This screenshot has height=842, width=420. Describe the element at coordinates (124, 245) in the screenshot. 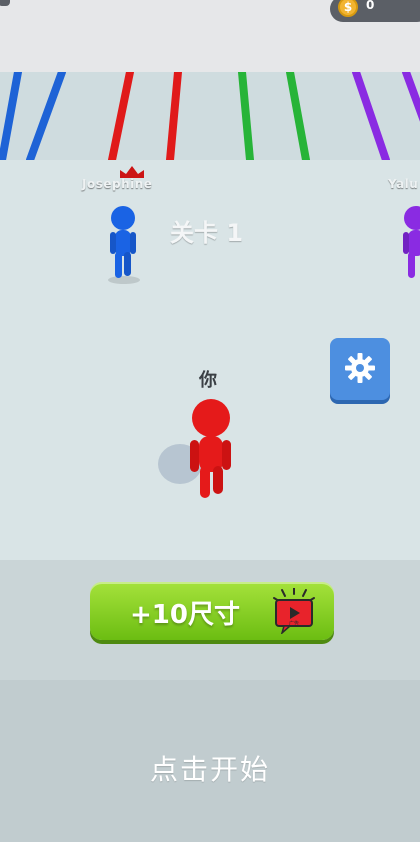

I see `blue-runner` at that location.